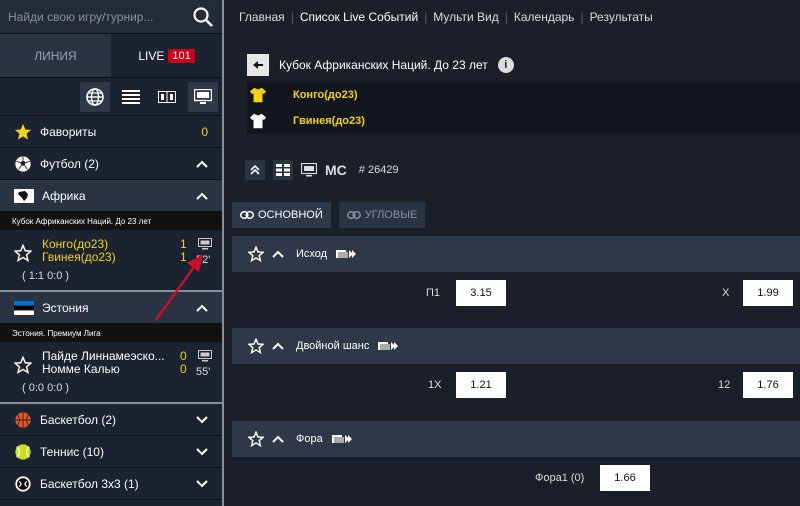 This screenshot has width=800, height=506. Describe the element at coordinates (383, 65) in the screenshot. I see `event-title: Кубок Африканских Наций. До 23 лет` at that location.